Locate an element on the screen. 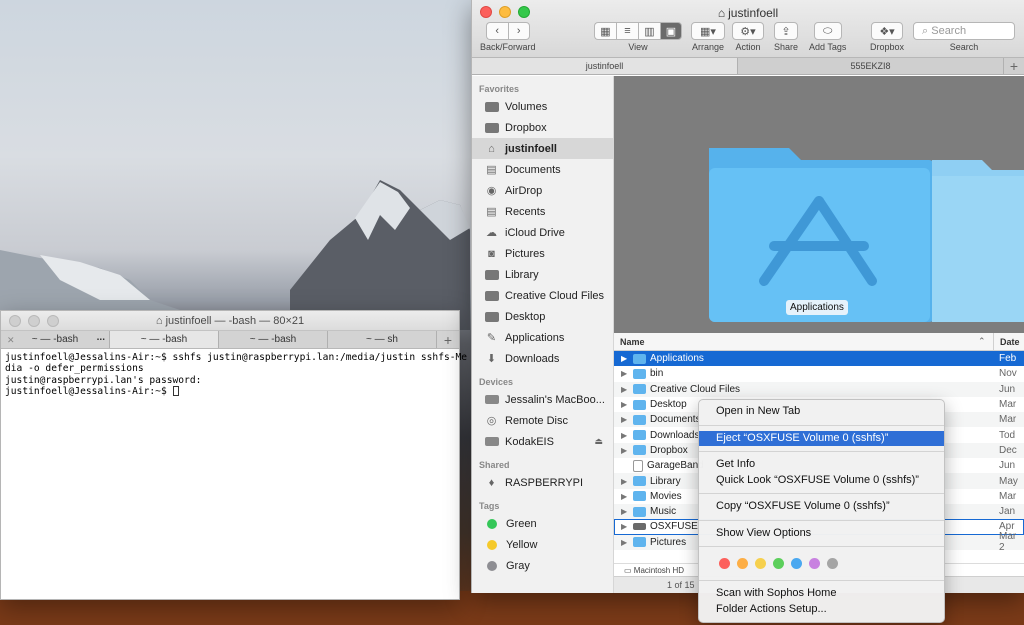 This screenshot has width=1024, height=625. back-forward-group: ‹ › Back/Forward is located at coordinates (508, 37).